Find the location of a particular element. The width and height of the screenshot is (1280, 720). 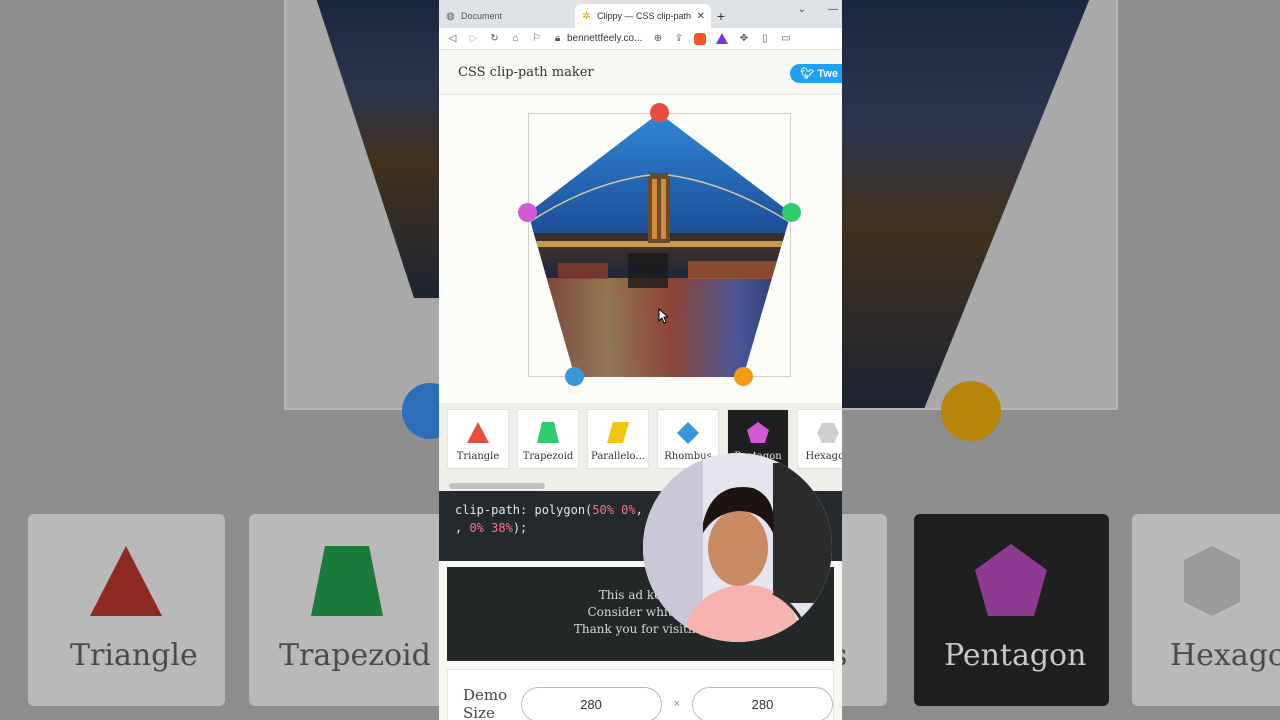

times-symbol: × is located at coordinates (676, 704).